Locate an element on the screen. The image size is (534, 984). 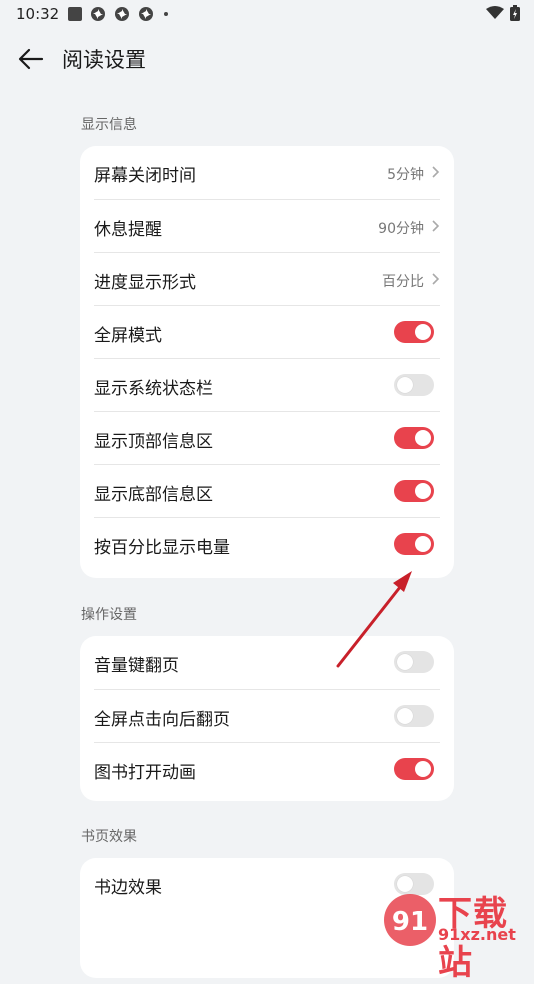
setting-label: 书边效果 is located at coordinates (128, 888).